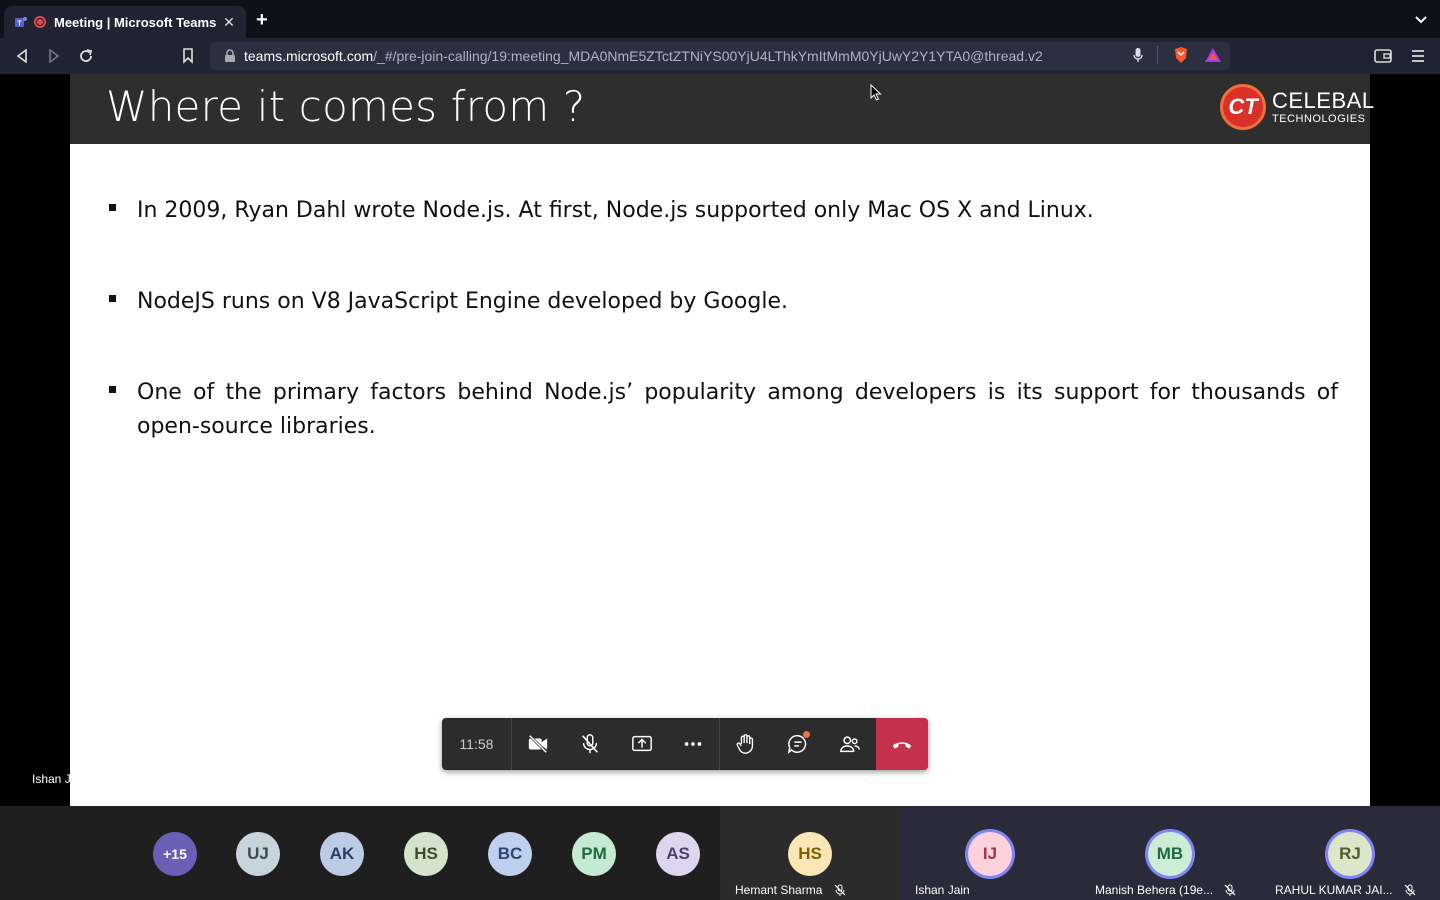  I want to click on avatar: BC, so click(510, 854).